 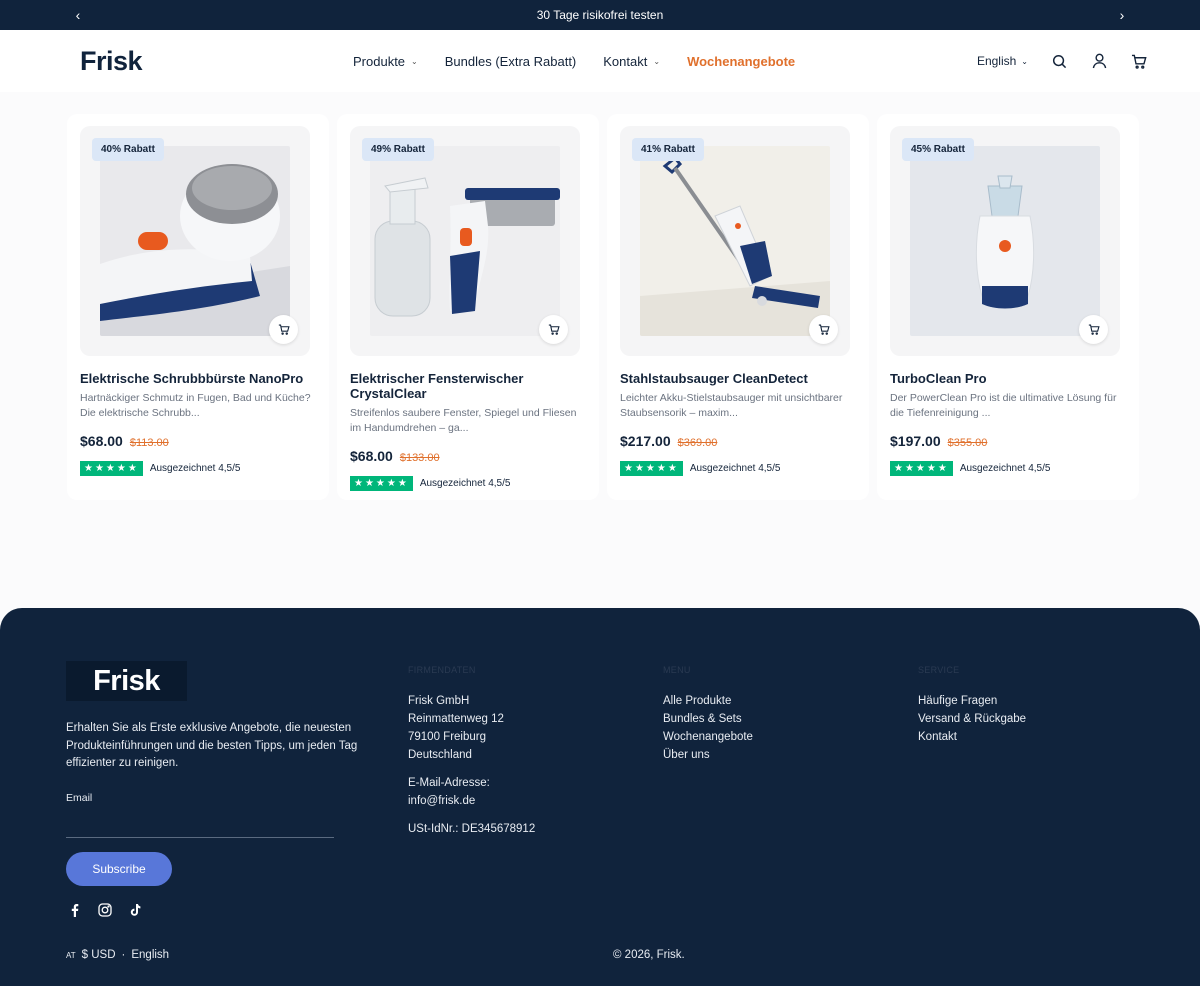 I want to click on locale-selector: AT $ USD · English, so click(x=117, y=955).